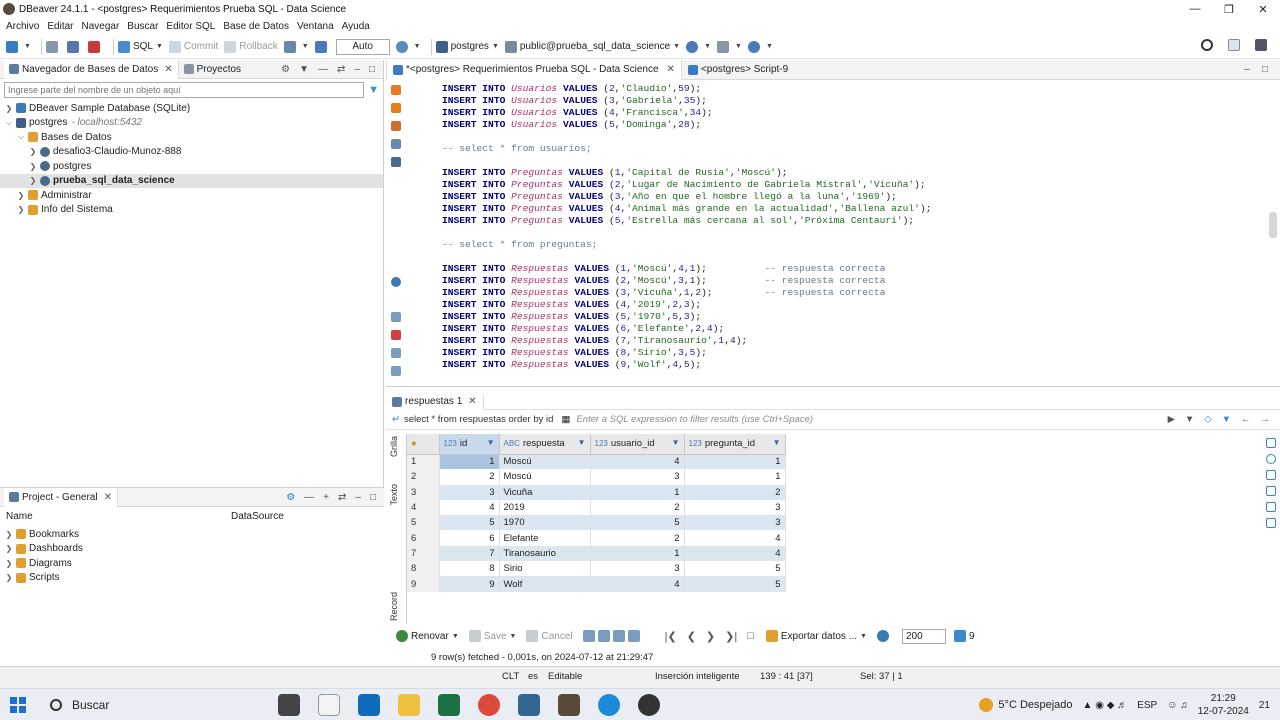 The width and height of the screenshot is (1280, 720). What do you see at coordinates (155, 705) in the screenshot?
I see `taskbar-search: Buscar` at bounding box center [155, 705].